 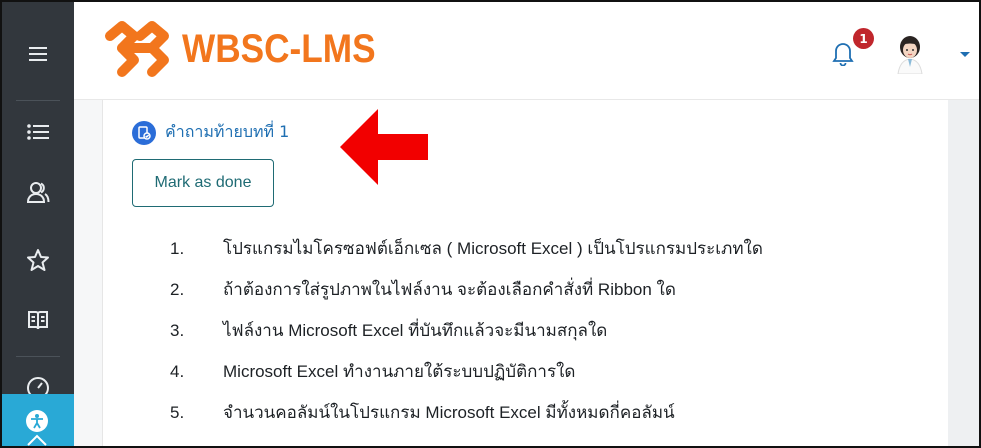 I want to click on sidebar, so click(x=38, y=224).